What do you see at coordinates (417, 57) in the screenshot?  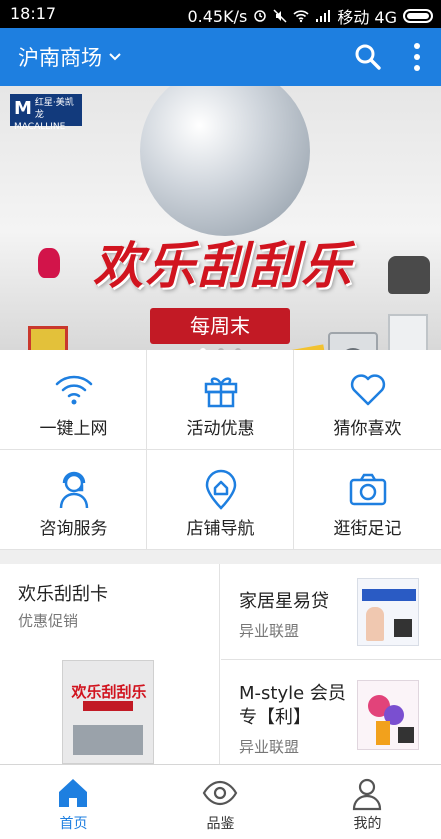 I see `more-vertical-icon` at bounding box center [417, 57].